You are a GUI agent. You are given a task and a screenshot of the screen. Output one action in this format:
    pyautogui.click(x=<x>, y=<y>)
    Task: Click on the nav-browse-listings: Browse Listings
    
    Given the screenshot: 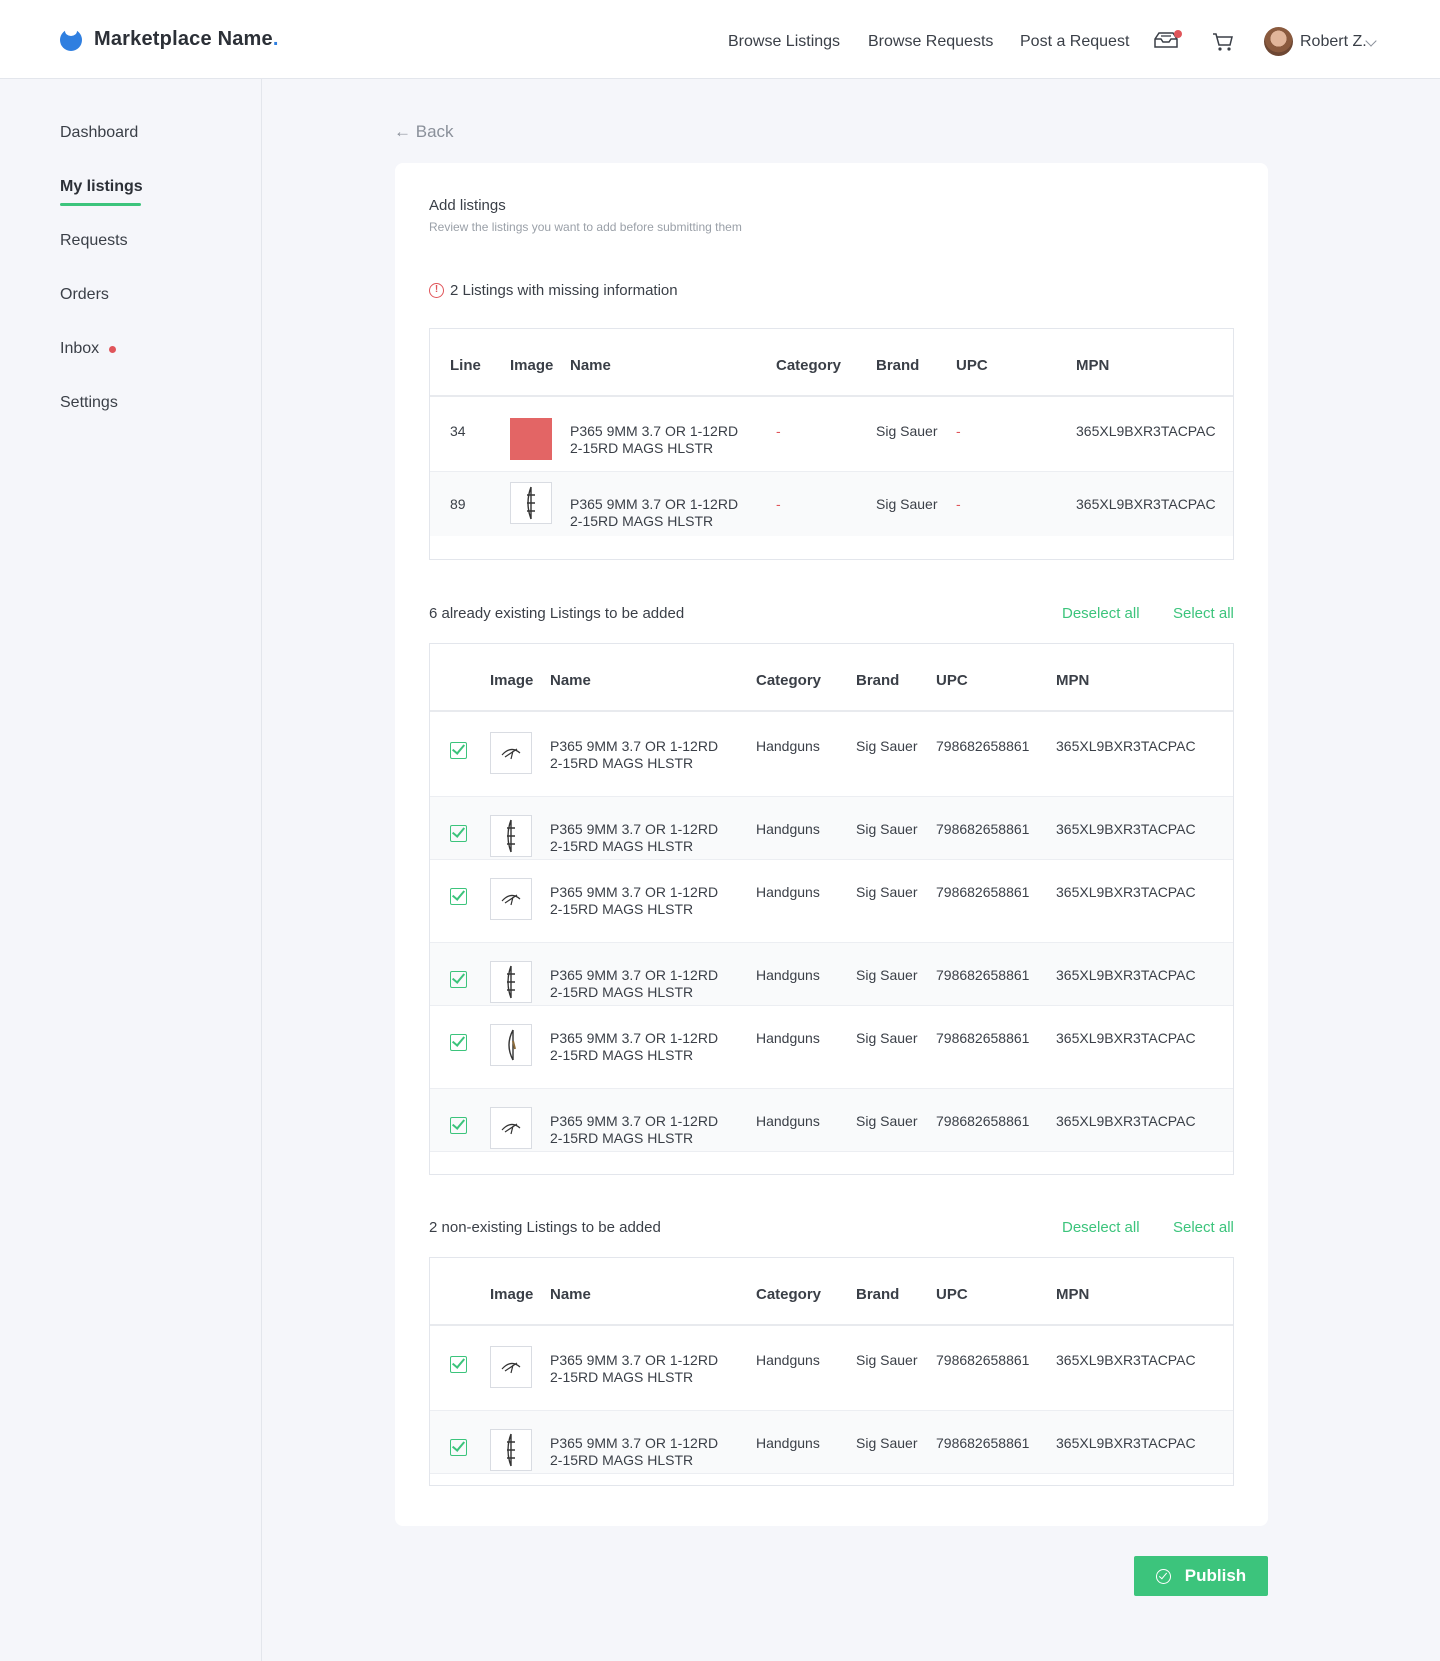 What is the action you would take?
    pyautogui.click(x=784, y=42)
    